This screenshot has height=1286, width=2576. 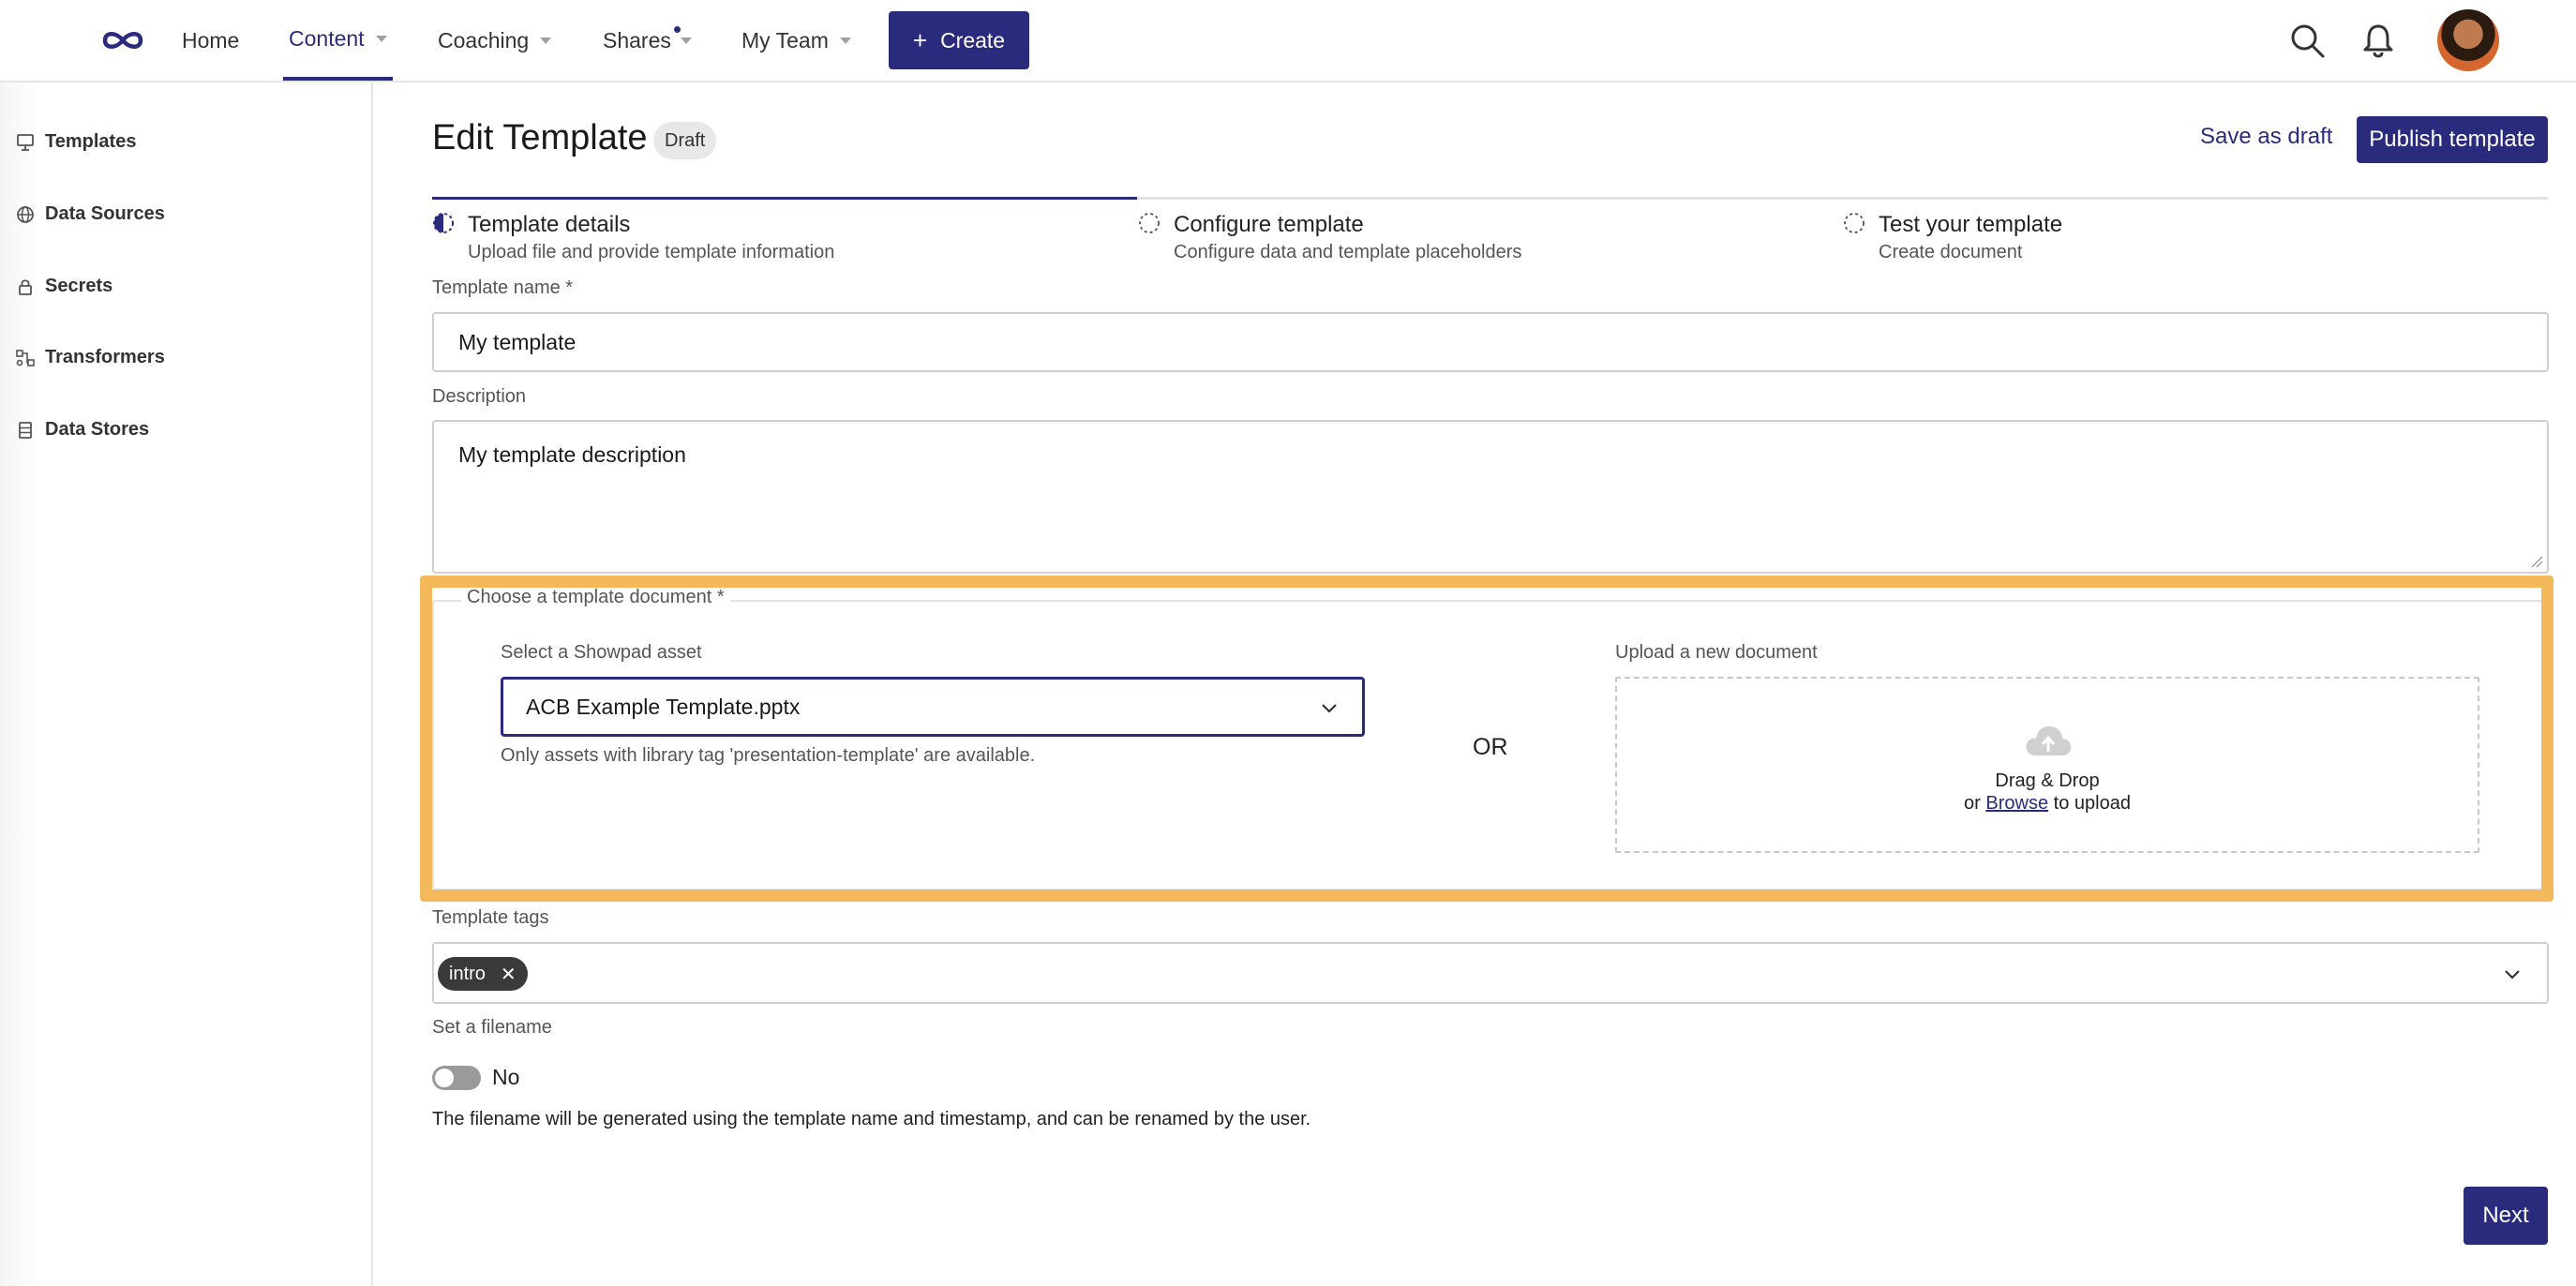 What do you see at coordinates (25, 430) in the screenshot?
I see `database-icon` at bounding box center [25, 430].